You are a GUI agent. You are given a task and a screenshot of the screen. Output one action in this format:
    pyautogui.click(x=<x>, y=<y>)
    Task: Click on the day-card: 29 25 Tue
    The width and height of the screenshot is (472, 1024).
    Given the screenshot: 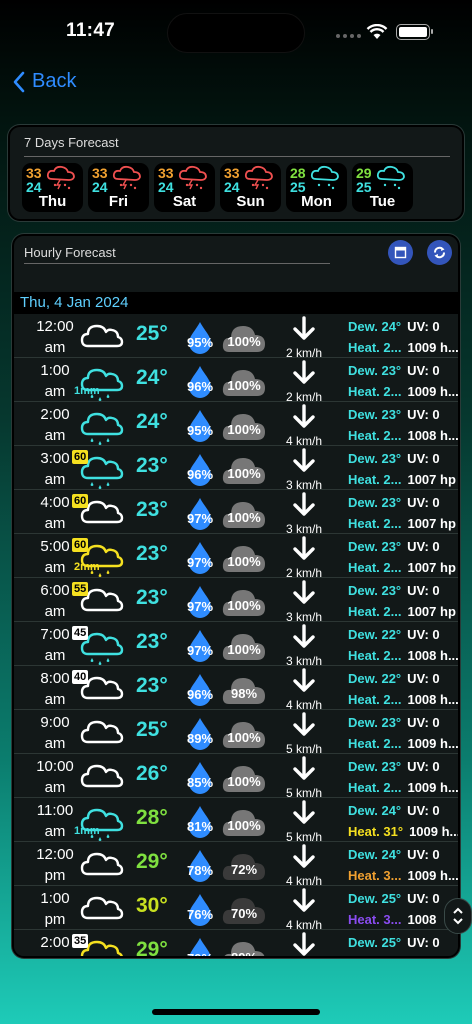 What is the action you would take?
    pyautogui.click(x=382, y=187)
    